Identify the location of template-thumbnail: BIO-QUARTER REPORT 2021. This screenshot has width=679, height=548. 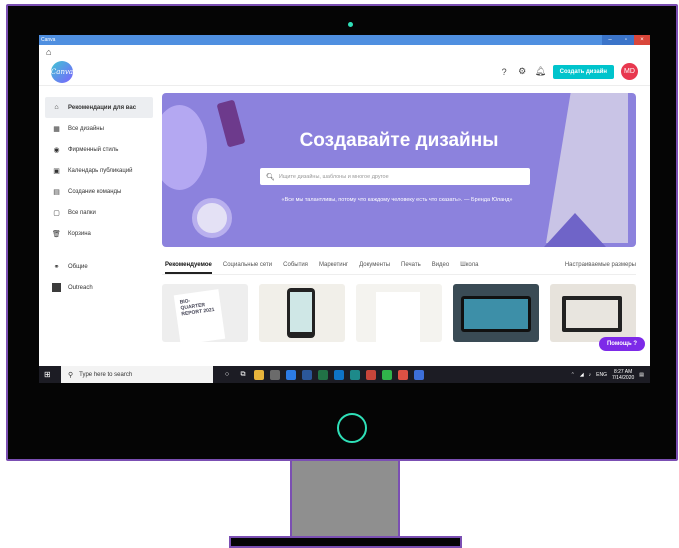
(205, 313).